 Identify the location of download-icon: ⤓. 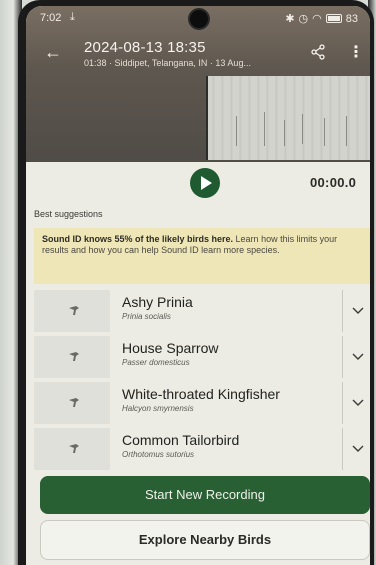
(72, 17).